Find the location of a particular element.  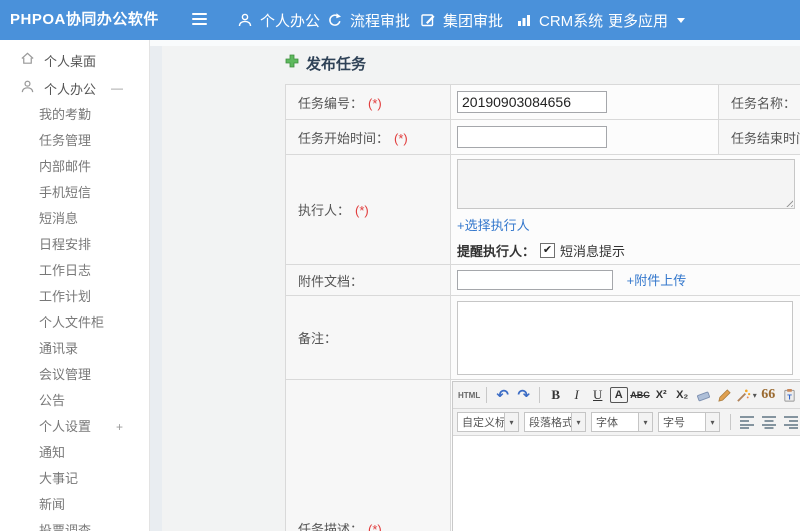

attachment-upload-link: +附件上传 is located at coordinates (657, 280).